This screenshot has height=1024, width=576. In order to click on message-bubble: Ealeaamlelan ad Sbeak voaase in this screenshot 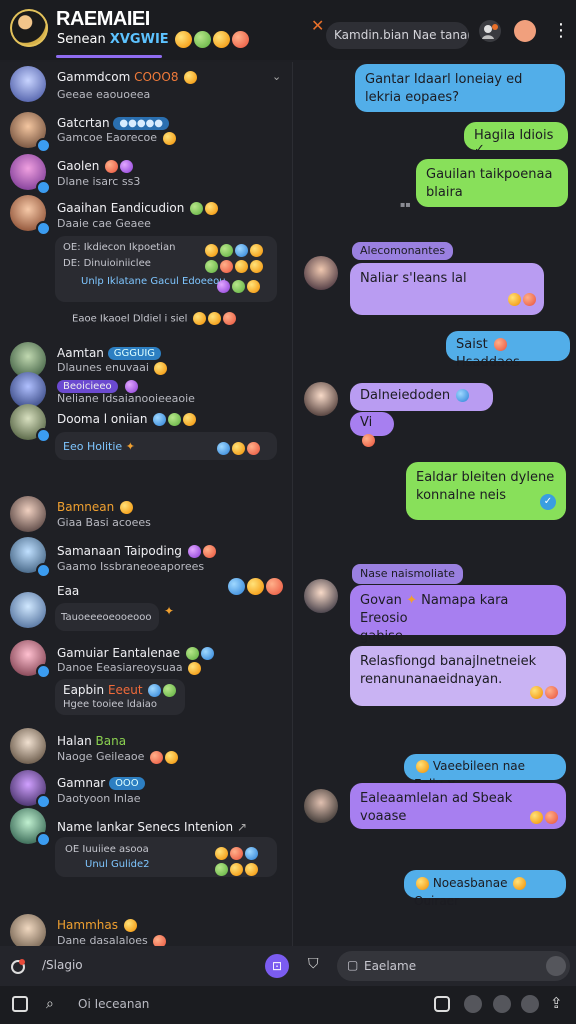, I will do `click(458, 806)`.